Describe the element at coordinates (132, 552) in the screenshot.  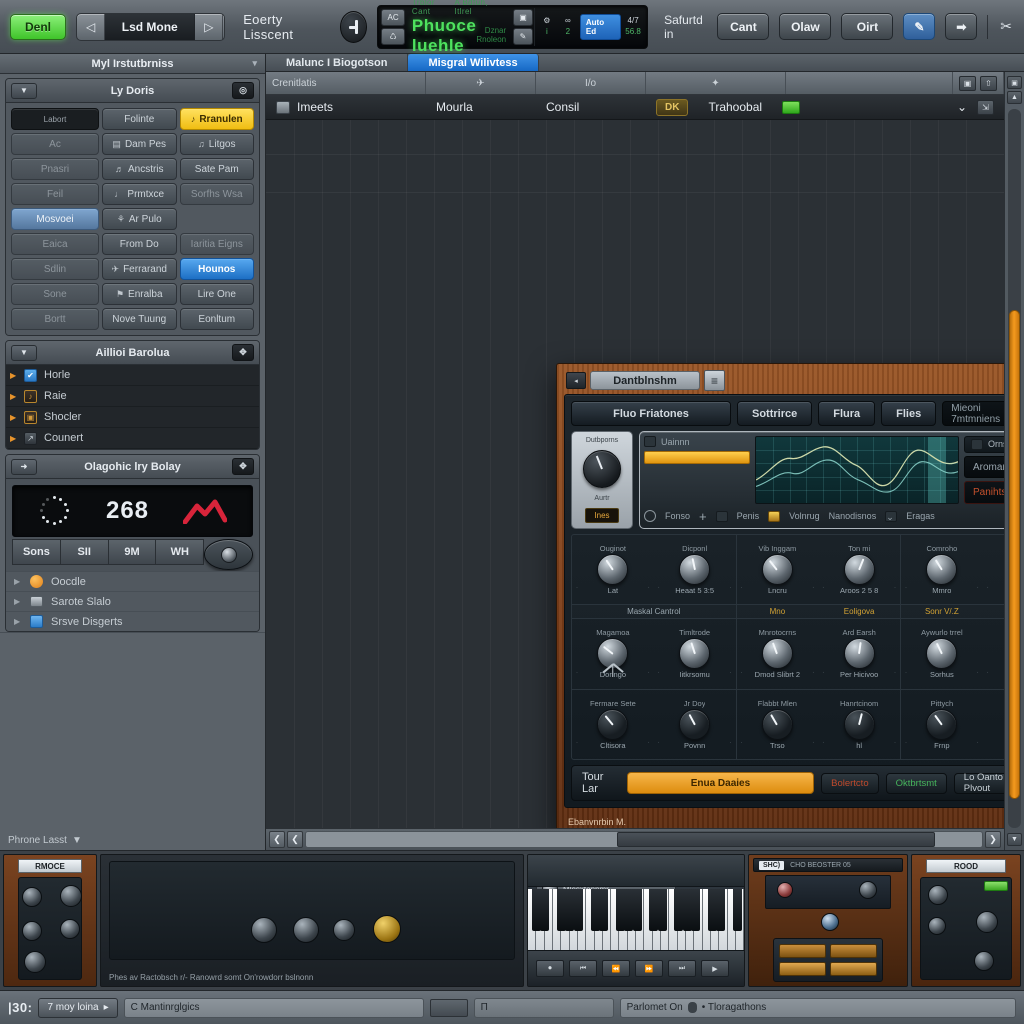
I see `inspector-tab-2: 9M` at that location.